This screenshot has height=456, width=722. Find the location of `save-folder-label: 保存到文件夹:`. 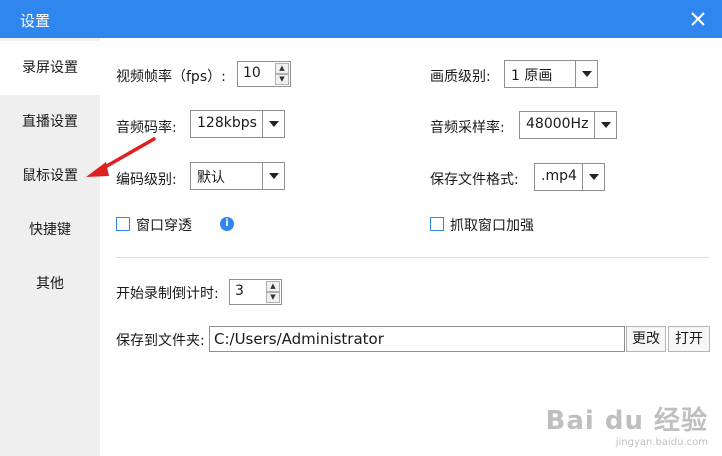

save-folder-label: 保存到文件夹: is located at coordinates (160, 341).